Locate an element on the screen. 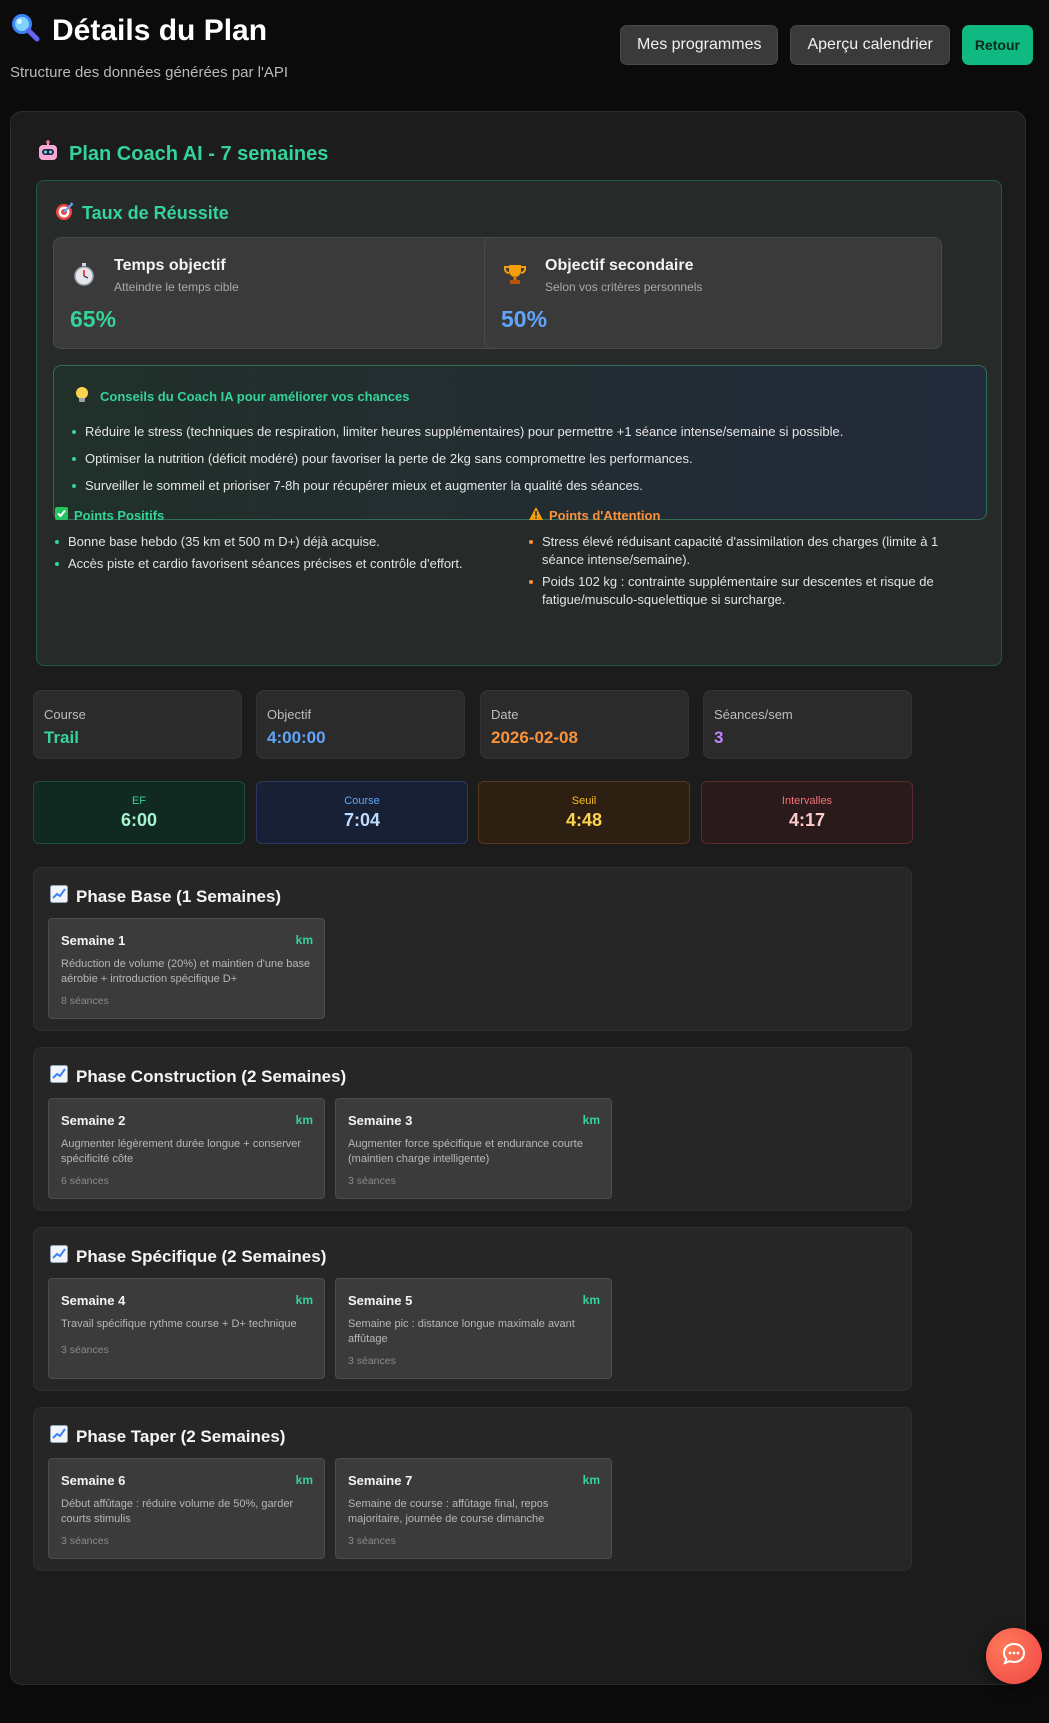 Image resolution: width=1049 pixels, height=1723 pixels. week-name: Semaine 1 is located at coordinates (93, 940).